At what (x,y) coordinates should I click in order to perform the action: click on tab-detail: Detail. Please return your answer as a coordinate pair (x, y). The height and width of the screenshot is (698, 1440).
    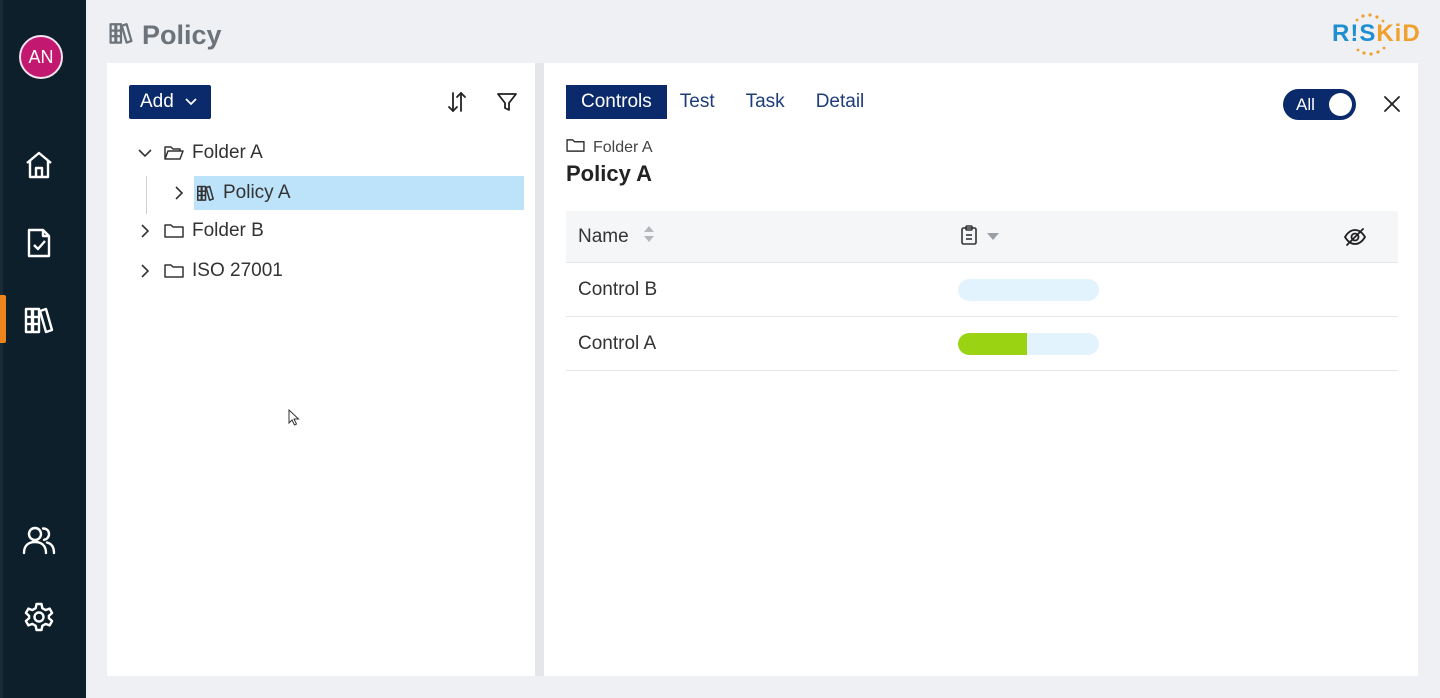
    Looking at the image, I should click on (840, 102).